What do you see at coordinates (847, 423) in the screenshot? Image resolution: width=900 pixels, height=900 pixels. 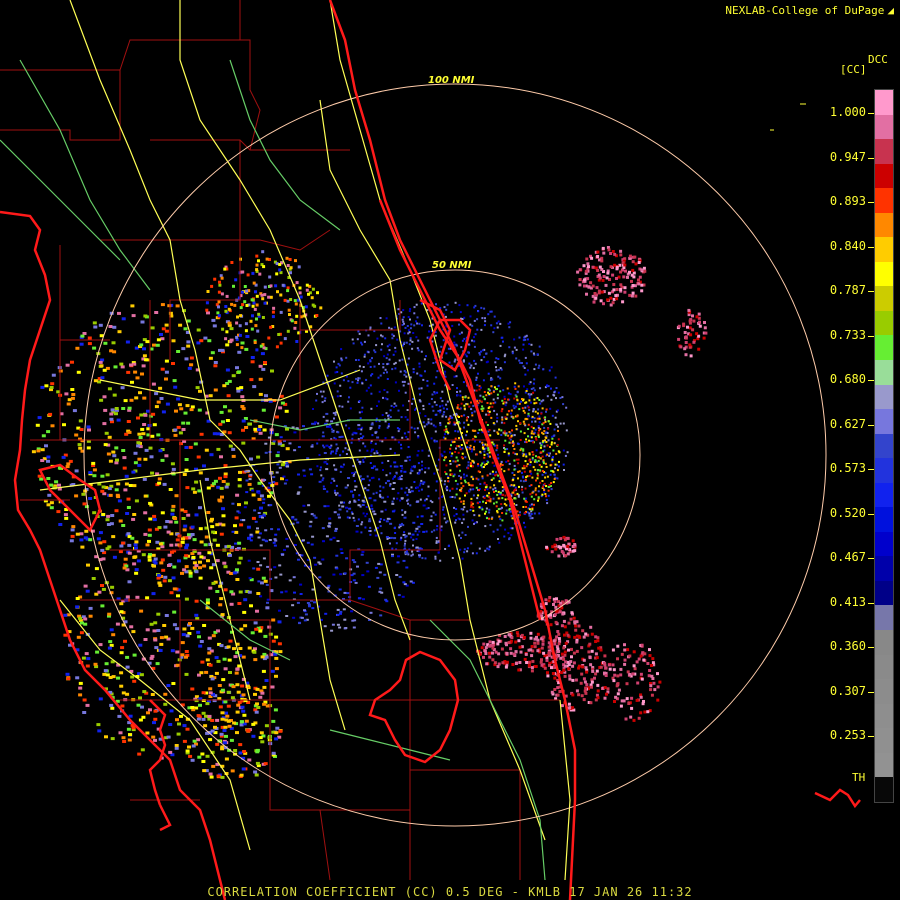 I see `colorbar-tick-label: 0.627` at bounding box center [847, 423].